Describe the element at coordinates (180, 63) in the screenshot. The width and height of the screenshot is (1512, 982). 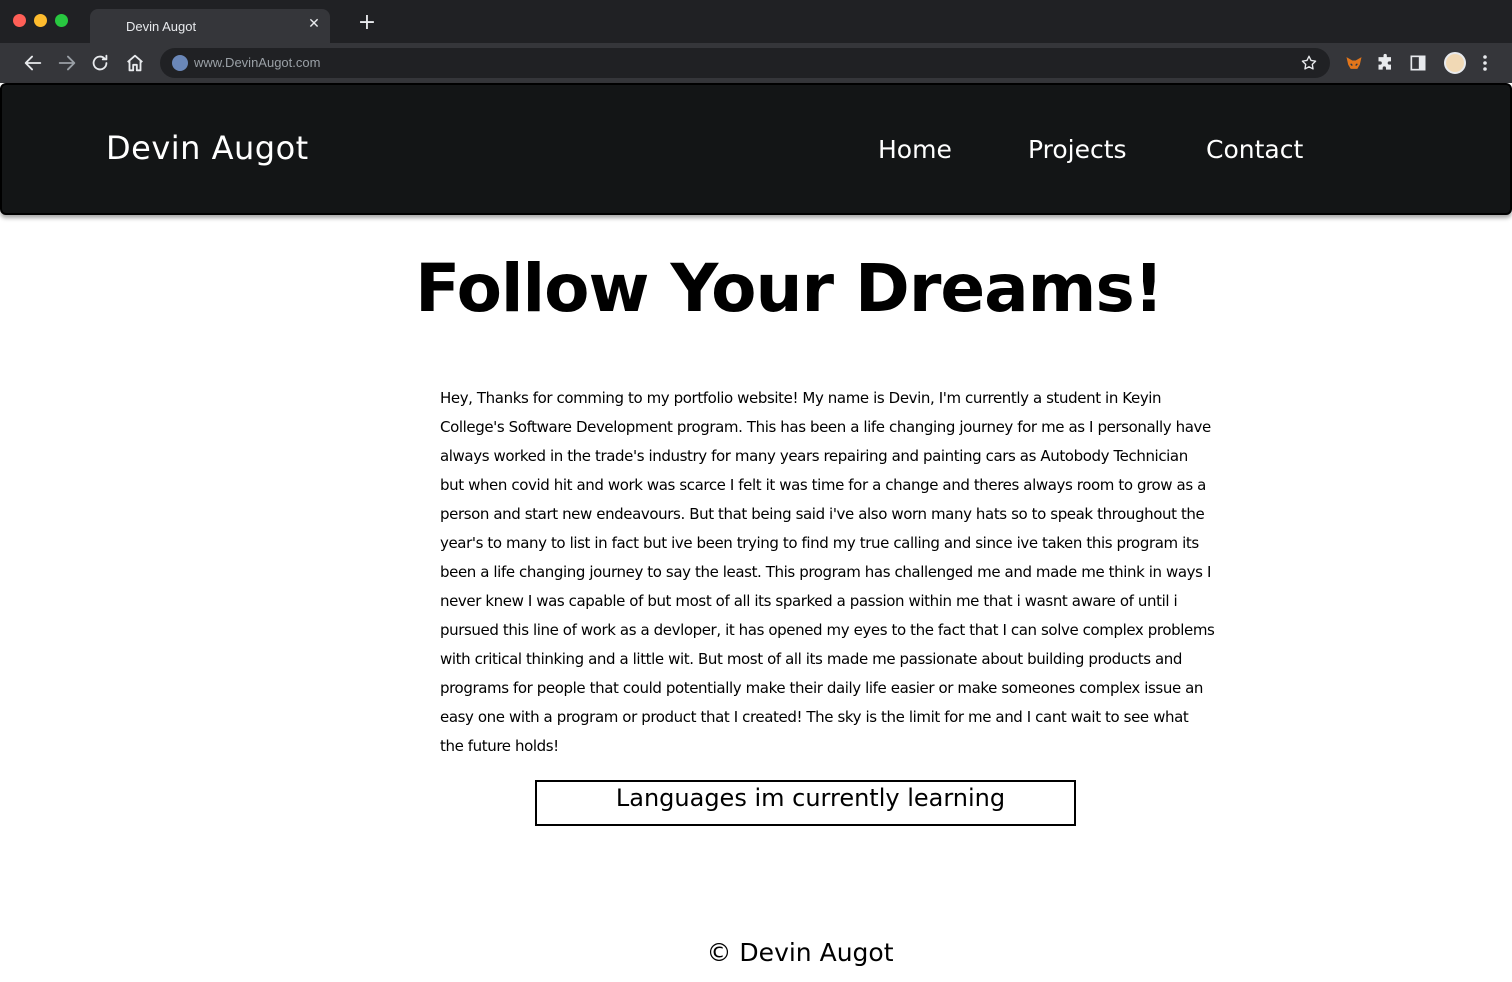
I see `site-info-icon` at that location.